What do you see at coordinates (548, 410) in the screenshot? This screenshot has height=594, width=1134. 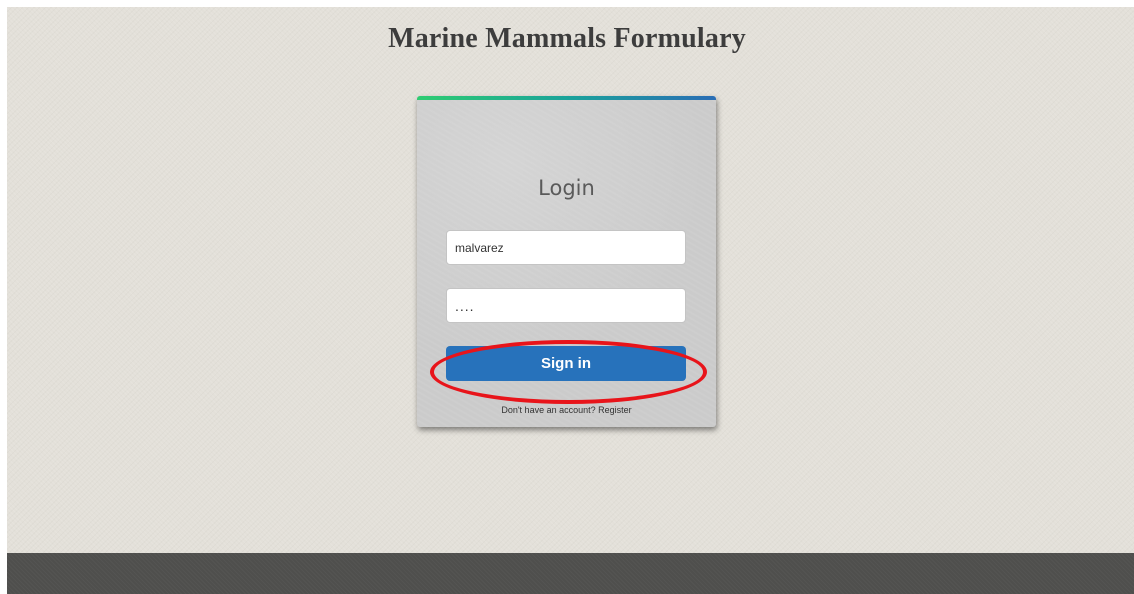 I see `register-prompt: Don't have an account?` at bounding box center [548, 410].